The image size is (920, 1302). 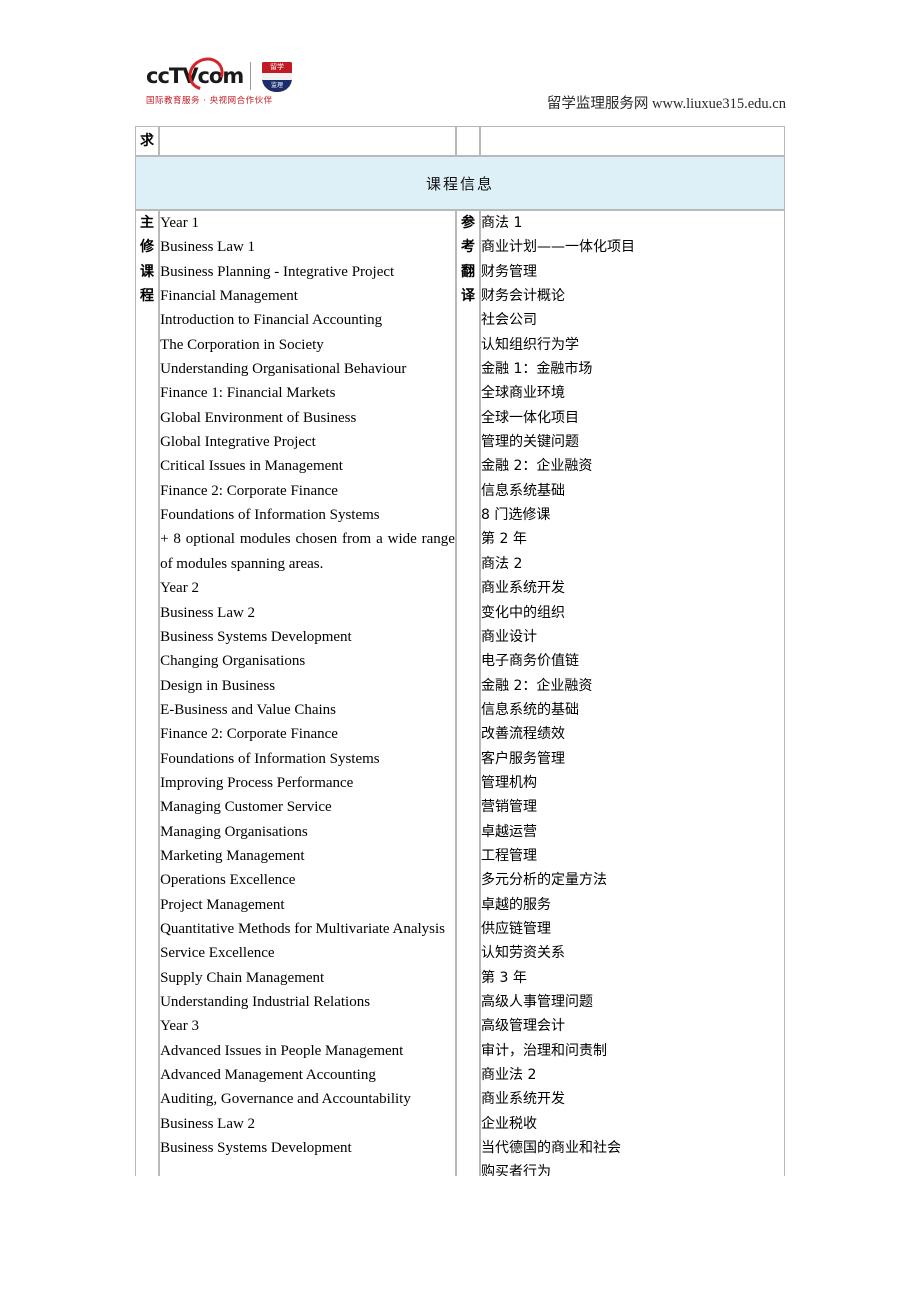 What do you see at coordinates (229, 296) in the screenshot?
I see `english-course-item: Financial Management` at bounding box center [229, 296].